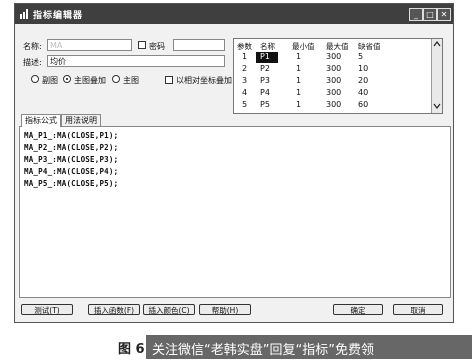 This screenshot has height=363, width=474. Describe the element at coordinates (267, 46) in the screenshot. I see `table-header: 名称` at that location.